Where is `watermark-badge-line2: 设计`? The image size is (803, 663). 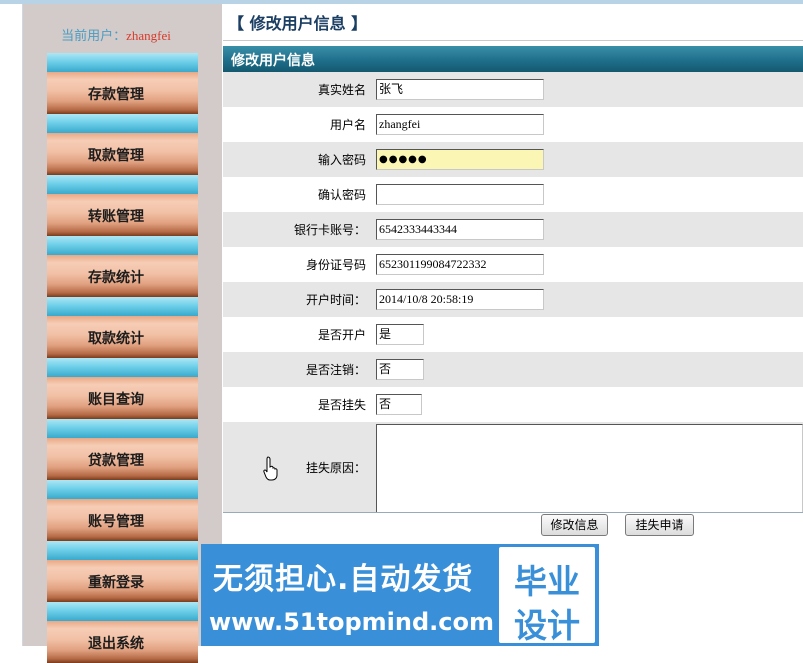
watermark-badge-line2: 设计 is located at coordinates (547, 625).